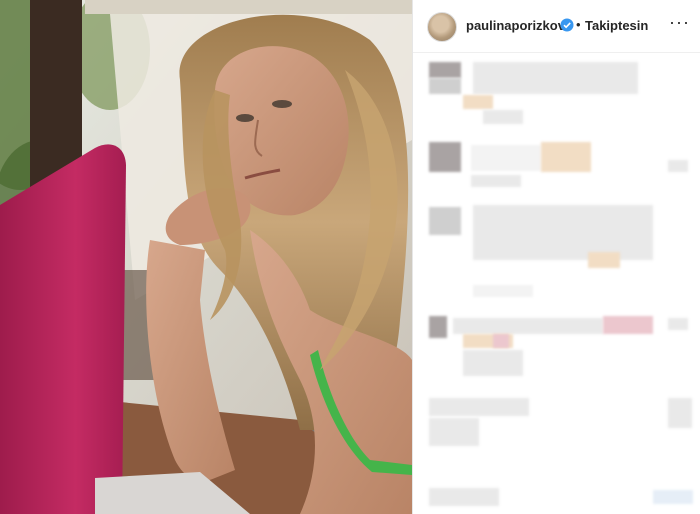  I want to click on avatar, so click(442, 27).